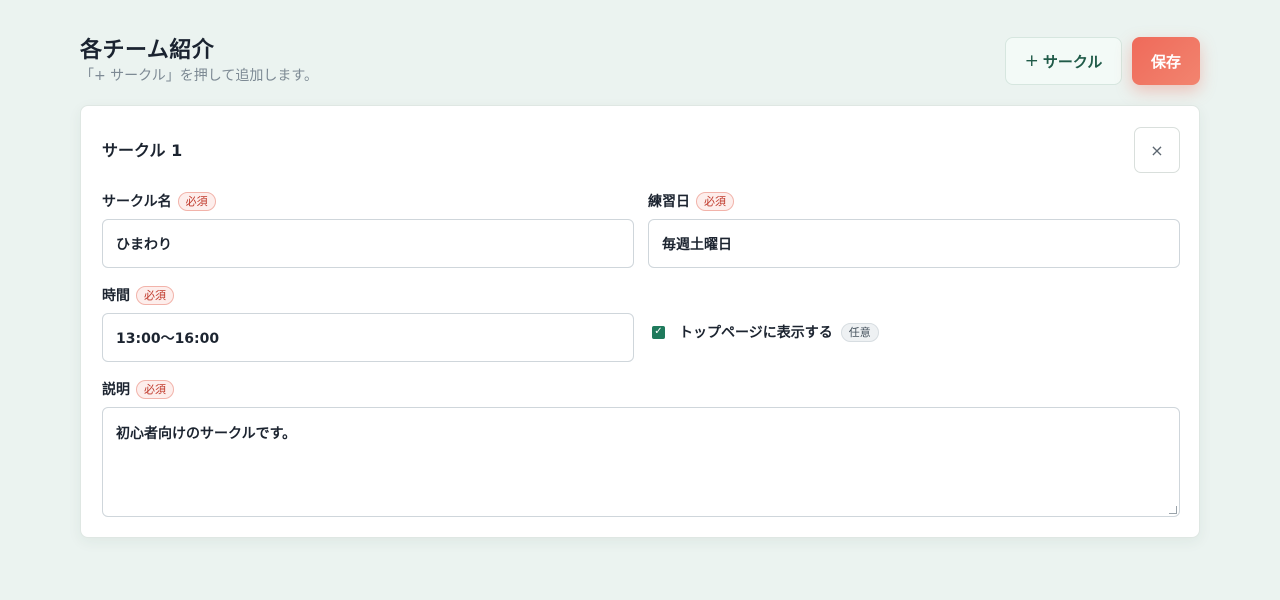 This screenshot has width=1280, height=600. Describe the element at coordinates (206, 434) in the screenshot. I see `description-text: 初心者向けのサークルです。` at that location.